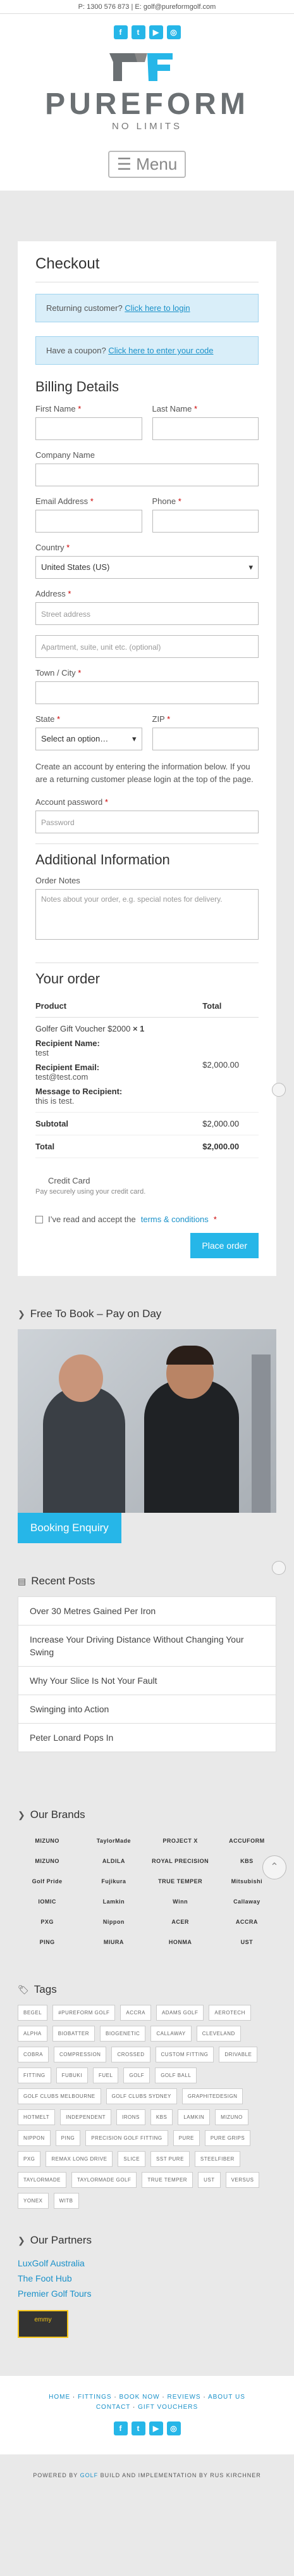  What do you see at coordinates (161, 2117) in the screenshot?
I see `tag-link: KBS` at bounding box center [161, 2117].